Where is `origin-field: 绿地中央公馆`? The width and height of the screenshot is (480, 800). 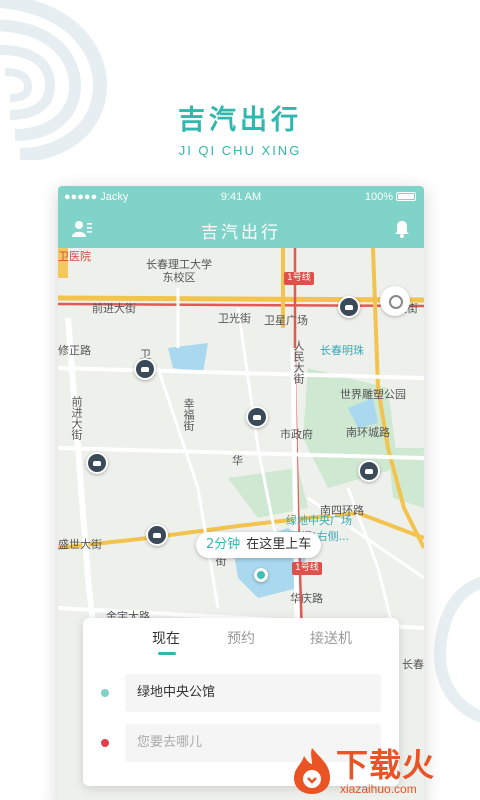
origin-field: 绿地中央公馆 is located at coordinates (253, 693).